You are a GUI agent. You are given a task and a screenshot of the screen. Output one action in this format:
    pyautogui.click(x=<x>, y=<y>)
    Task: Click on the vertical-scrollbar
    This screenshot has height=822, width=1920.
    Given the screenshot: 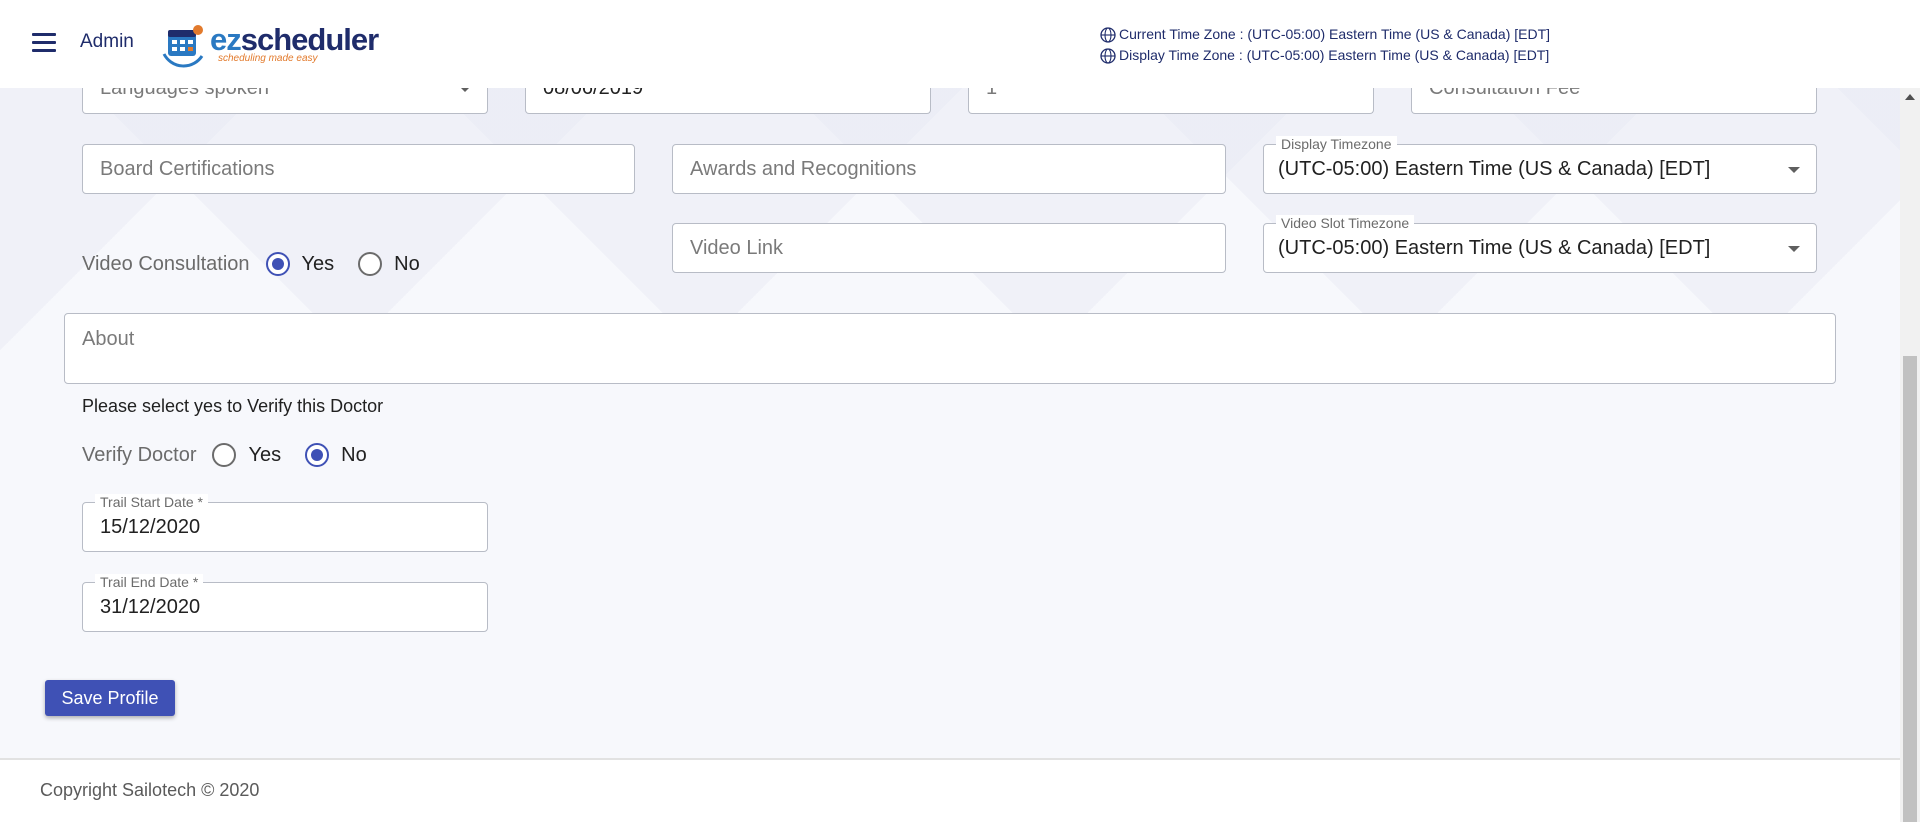 What is the action you would take?
    pyautogui.click(x=1910, y=455)
    